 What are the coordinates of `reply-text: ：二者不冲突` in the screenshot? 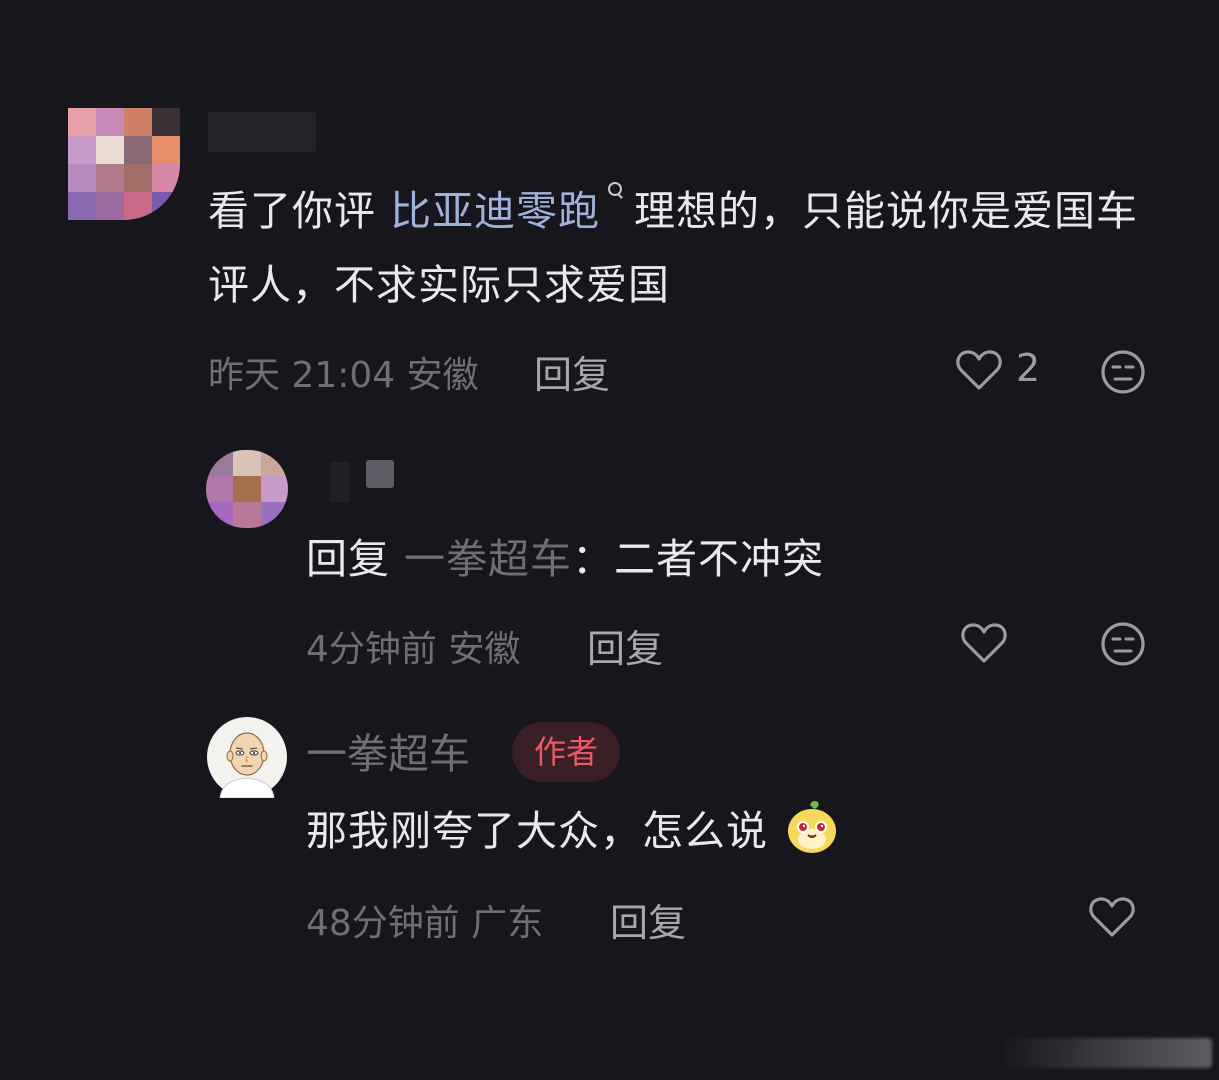 It's located at (698, 559).